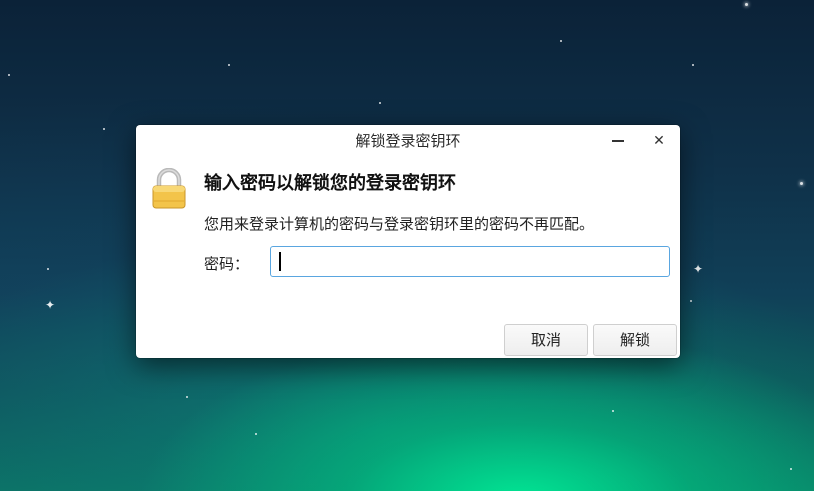 This screenshot has height=491, width=814. I want to click on close-icon: ✕, so click(659, 141).